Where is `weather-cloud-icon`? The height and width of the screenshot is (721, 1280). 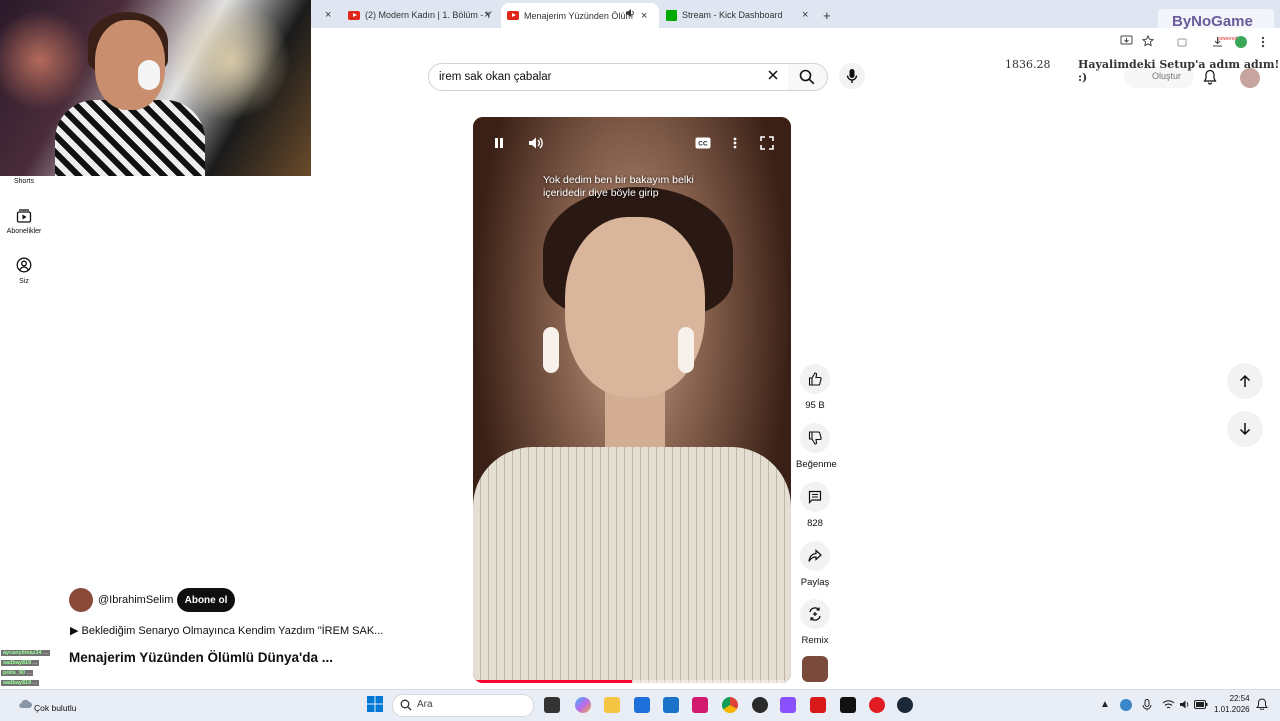
weather-cloud-icon is located at coordinates (25, 704).